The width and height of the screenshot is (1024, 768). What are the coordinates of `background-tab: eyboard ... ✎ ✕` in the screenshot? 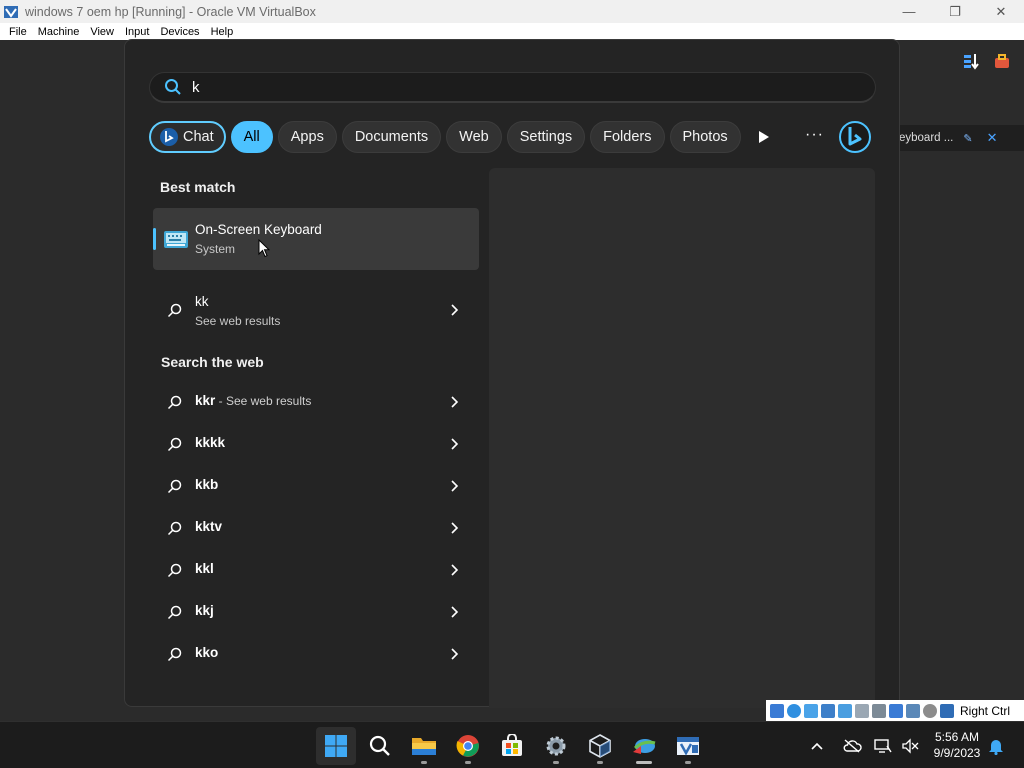 It's located at (961, 138).